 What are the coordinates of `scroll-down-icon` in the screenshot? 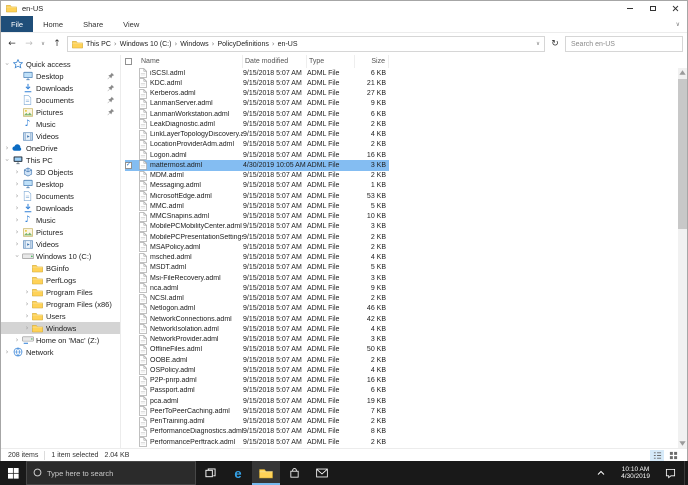 It's located at (682, 443).